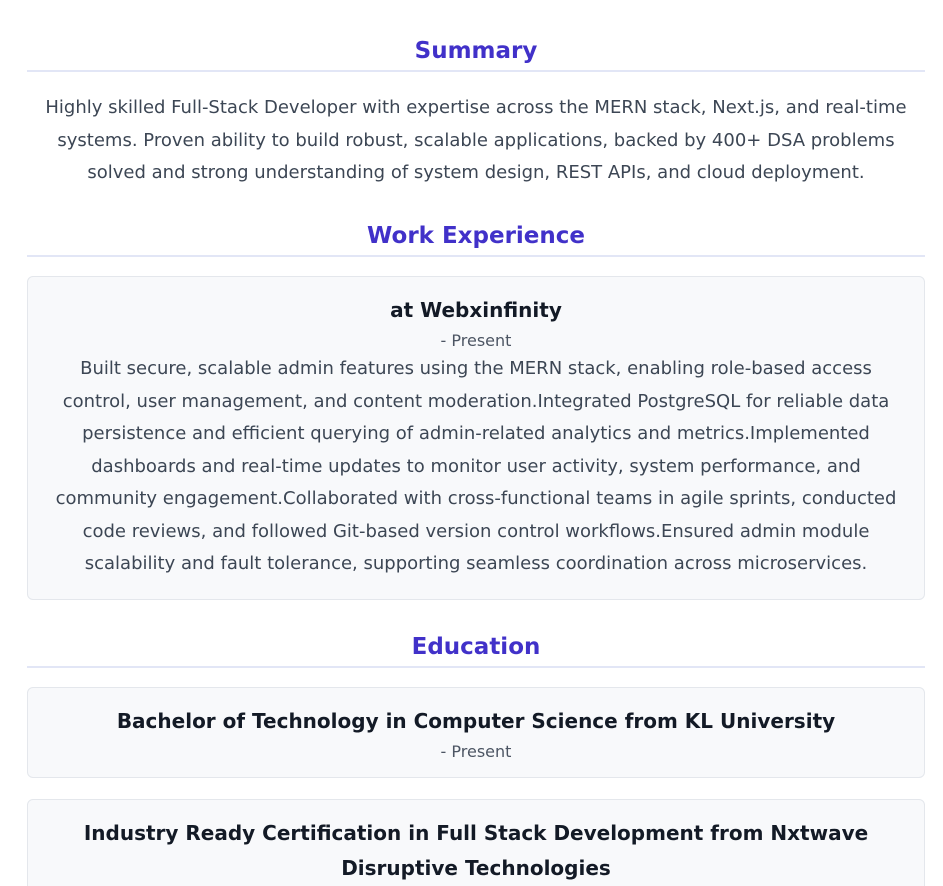 The width and height of the screenshot is (943, 886). Describe the element at coordinates (476, 239) in the screenshot. I see `work-experience-heading: Work Experience` at that location.